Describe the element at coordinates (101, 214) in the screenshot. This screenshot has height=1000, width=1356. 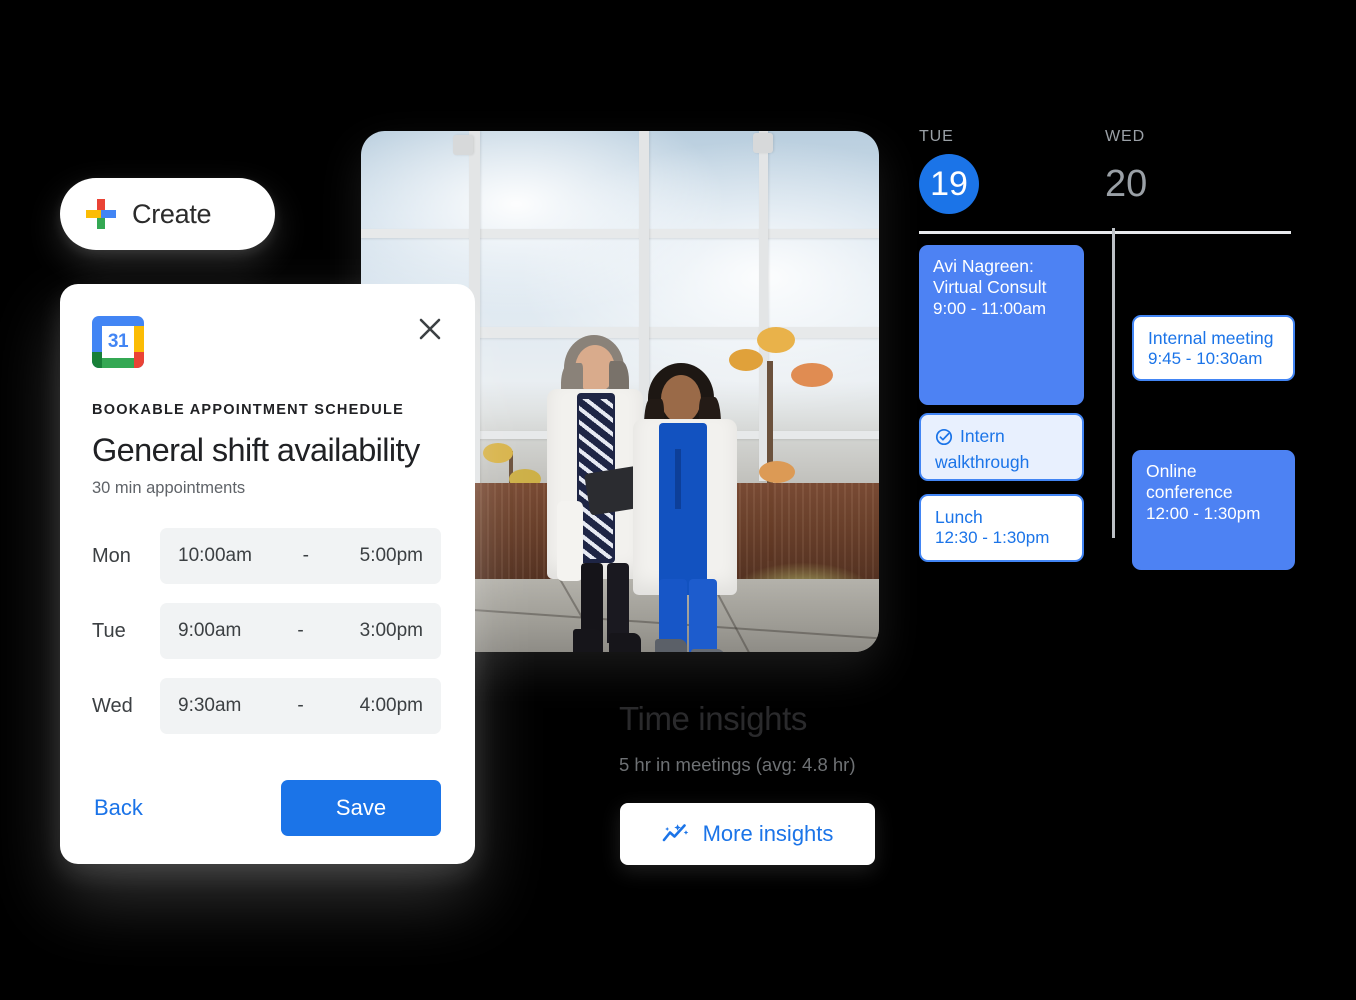
I see `google-plus-icon` at that location.